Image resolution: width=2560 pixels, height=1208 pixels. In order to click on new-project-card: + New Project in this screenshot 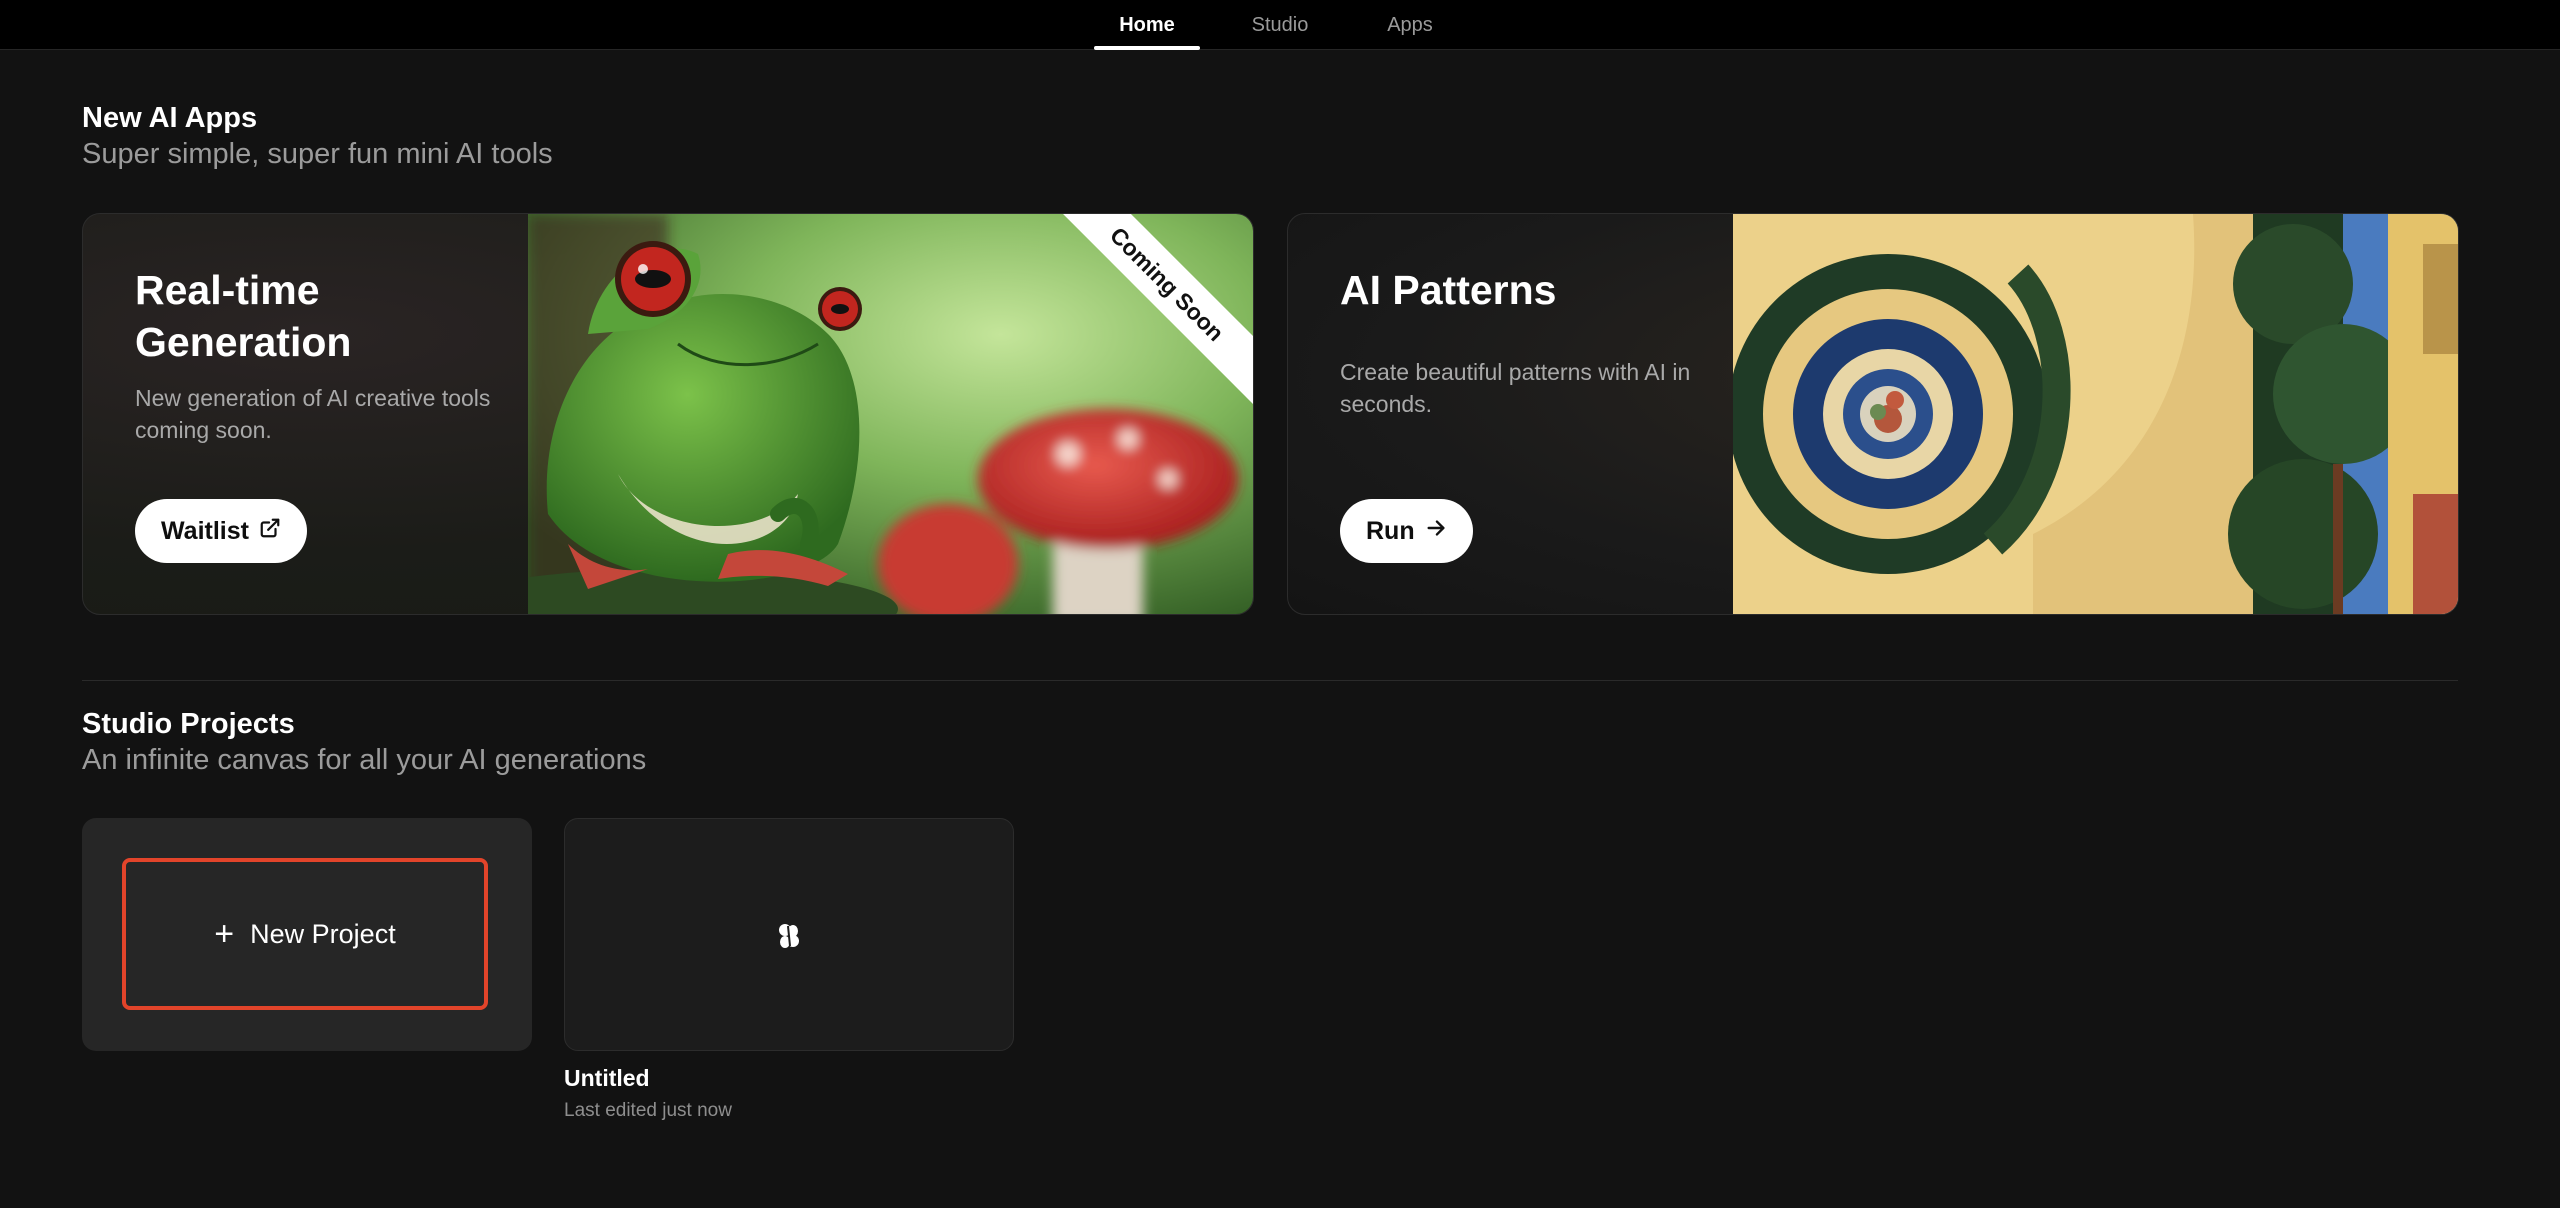, I will do `click(307, 934)`.